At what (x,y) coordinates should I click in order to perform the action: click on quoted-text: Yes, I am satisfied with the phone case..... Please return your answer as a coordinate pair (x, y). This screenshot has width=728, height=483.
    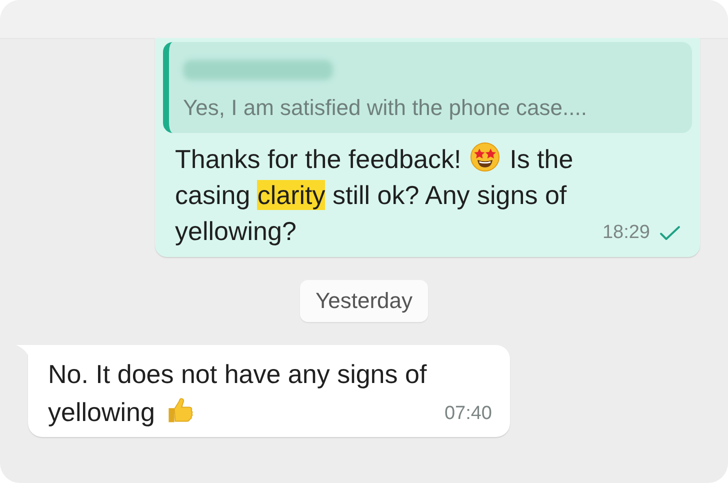
    Looking at the image, I should click on (385, 108).